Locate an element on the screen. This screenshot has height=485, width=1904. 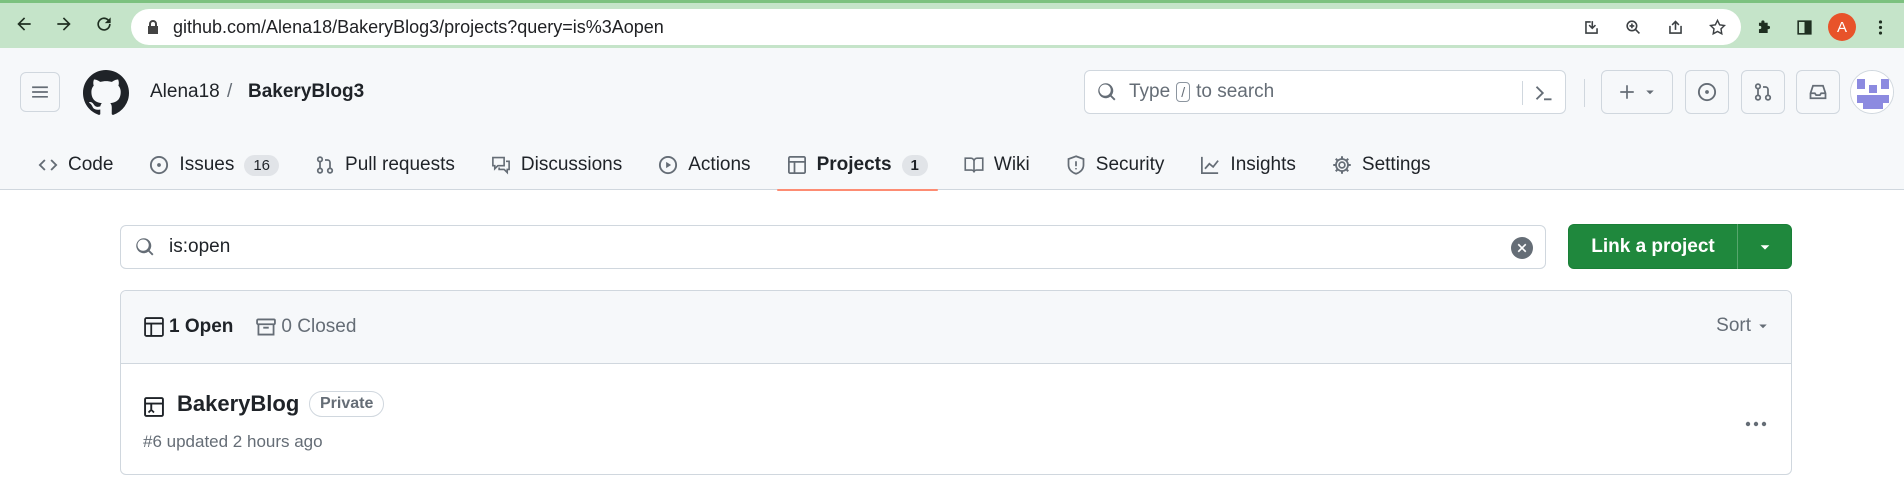
tab-projects: Projects 1 is located at coordinates (857, 165).